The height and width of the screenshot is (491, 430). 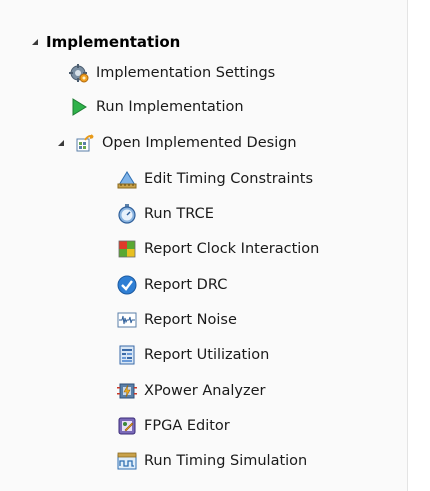 I want to click on tree-node-open-implemented-design: Open Implemented Design, so click(x=177, y=143).